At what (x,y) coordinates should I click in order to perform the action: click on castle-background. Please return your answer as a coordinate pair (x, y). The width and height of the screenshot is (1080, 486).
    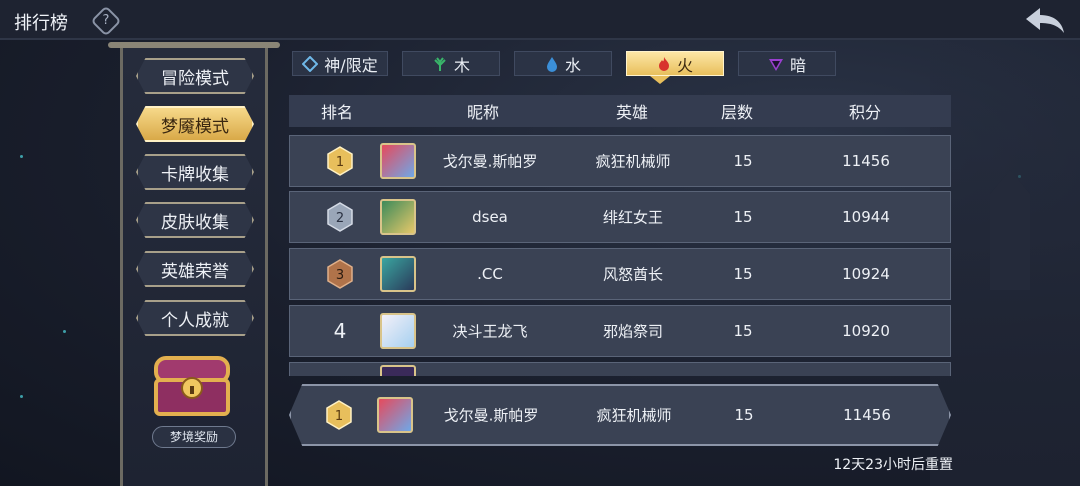
    Looking at the image, I should click on (1005, 263).